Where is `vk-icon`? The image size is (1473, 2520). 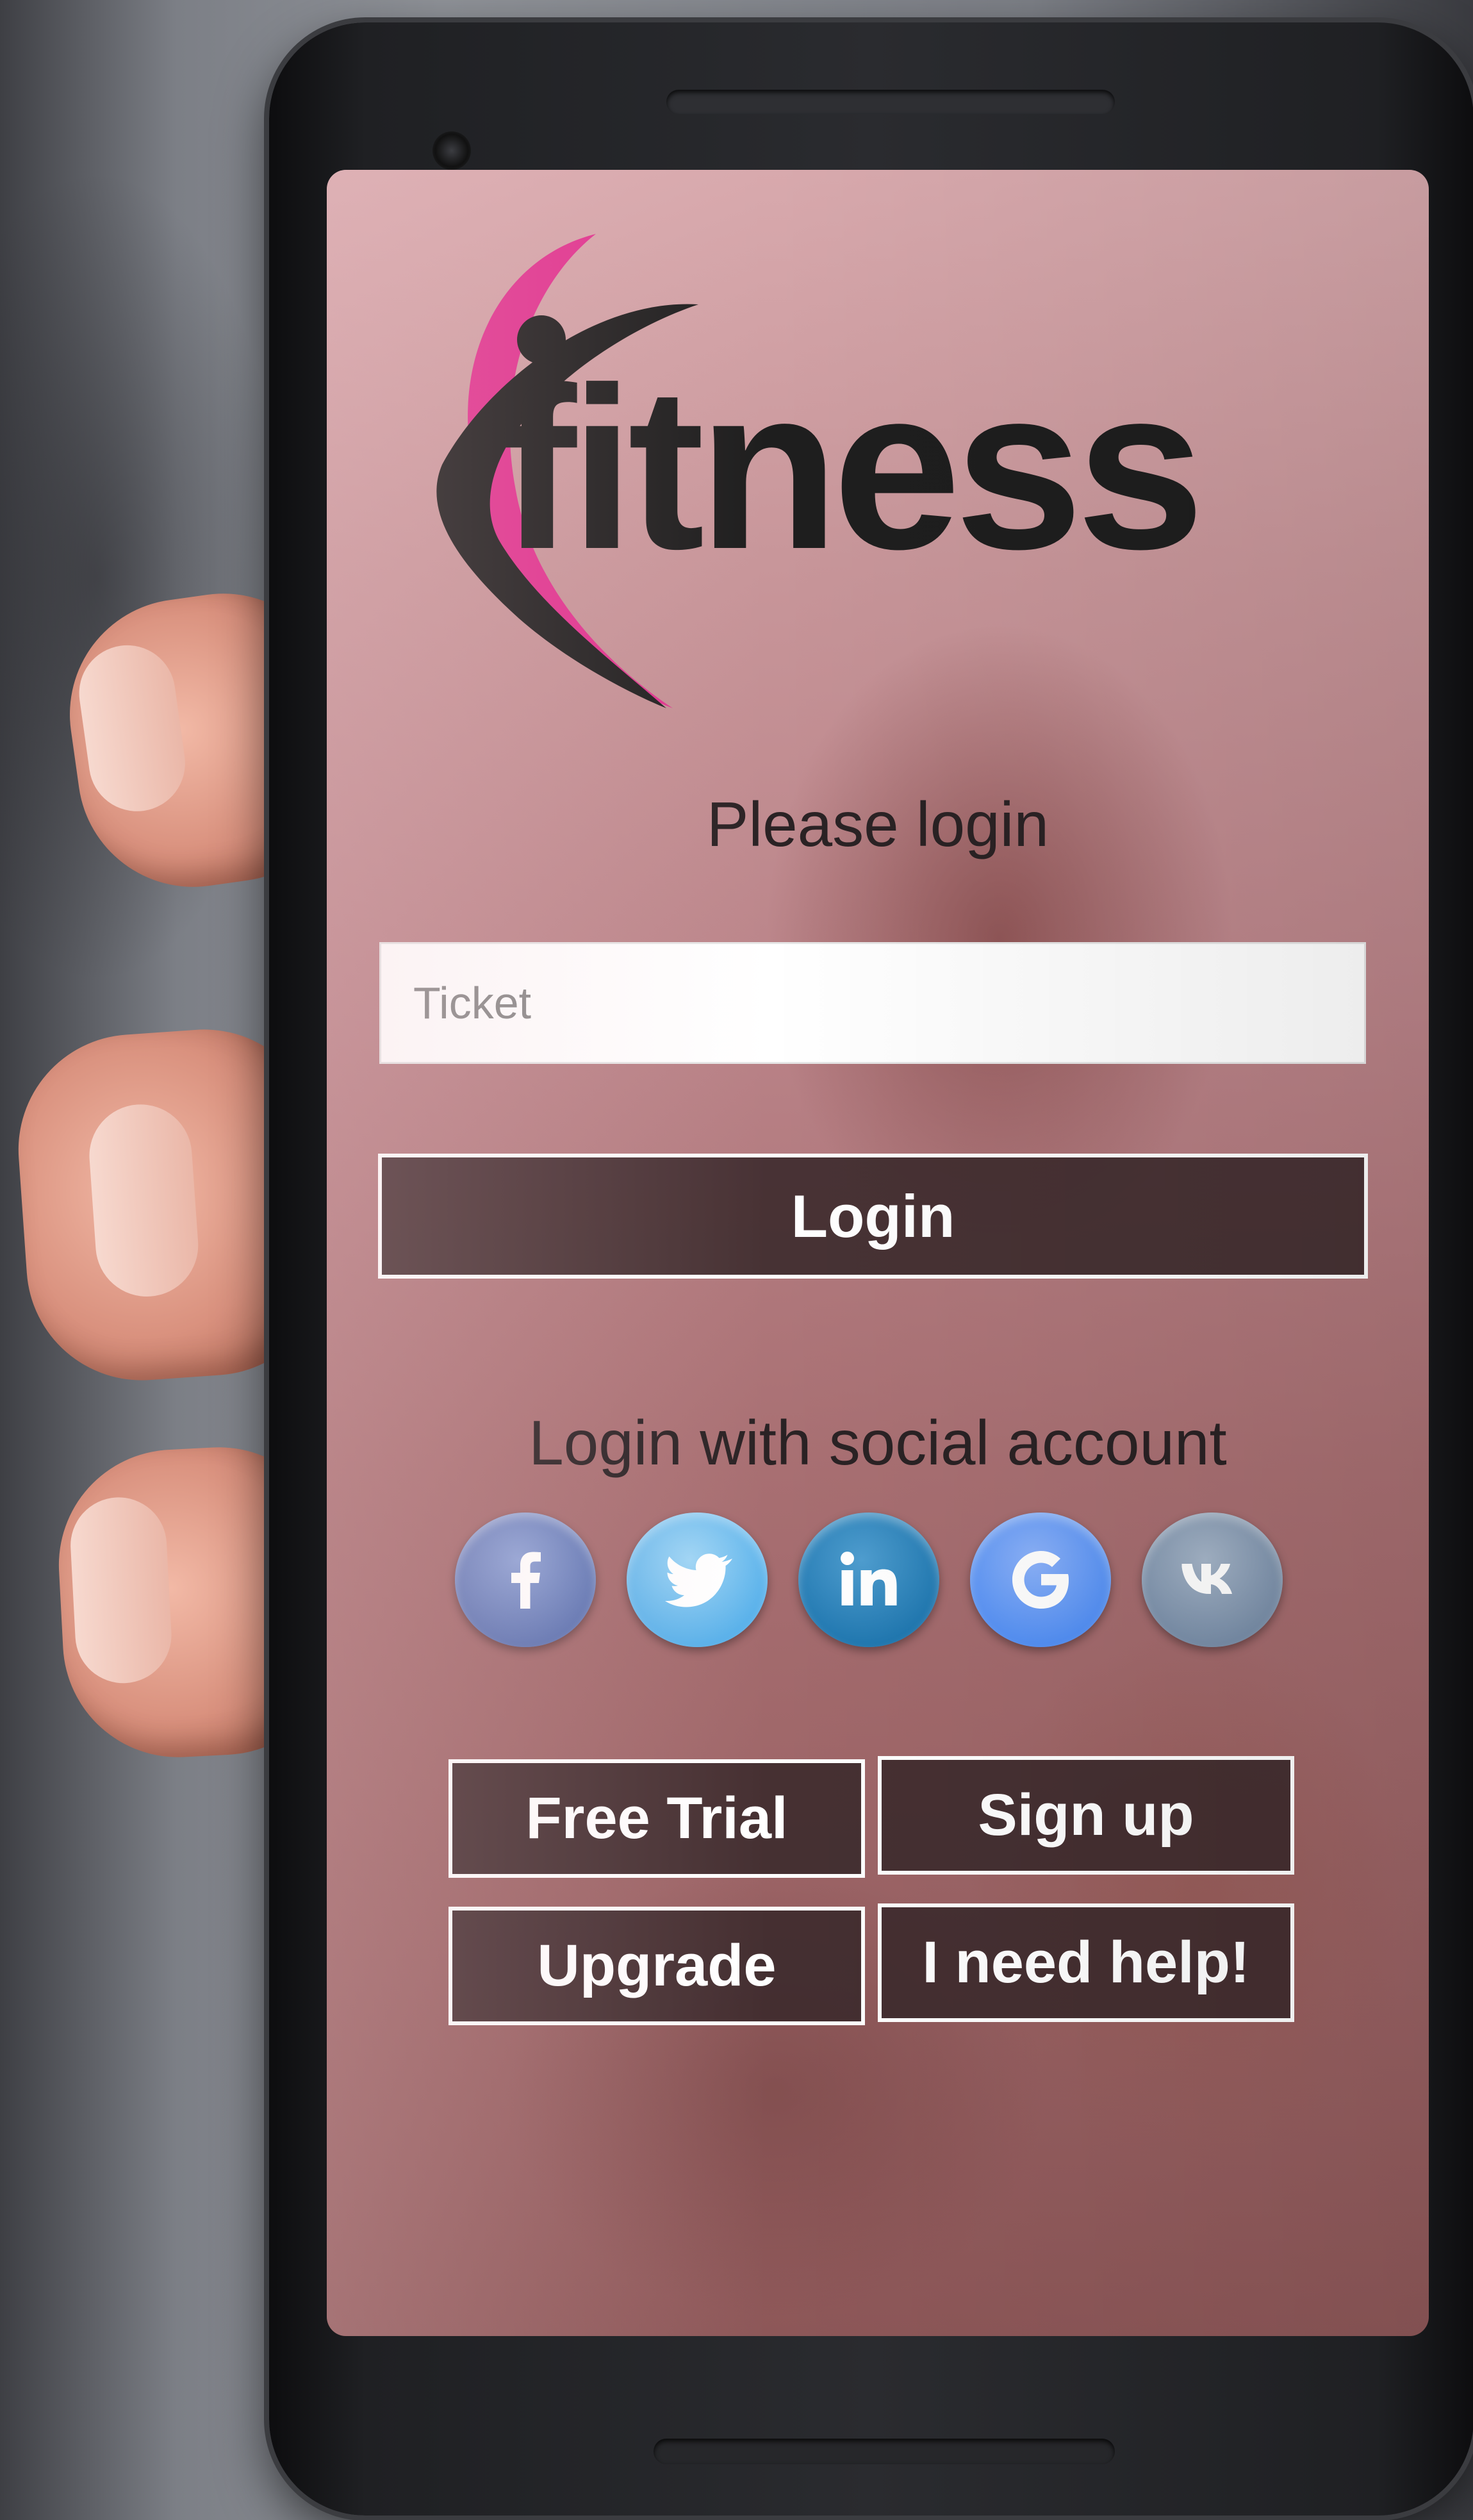 vk-icon is located at coordinates (1206, 1579).